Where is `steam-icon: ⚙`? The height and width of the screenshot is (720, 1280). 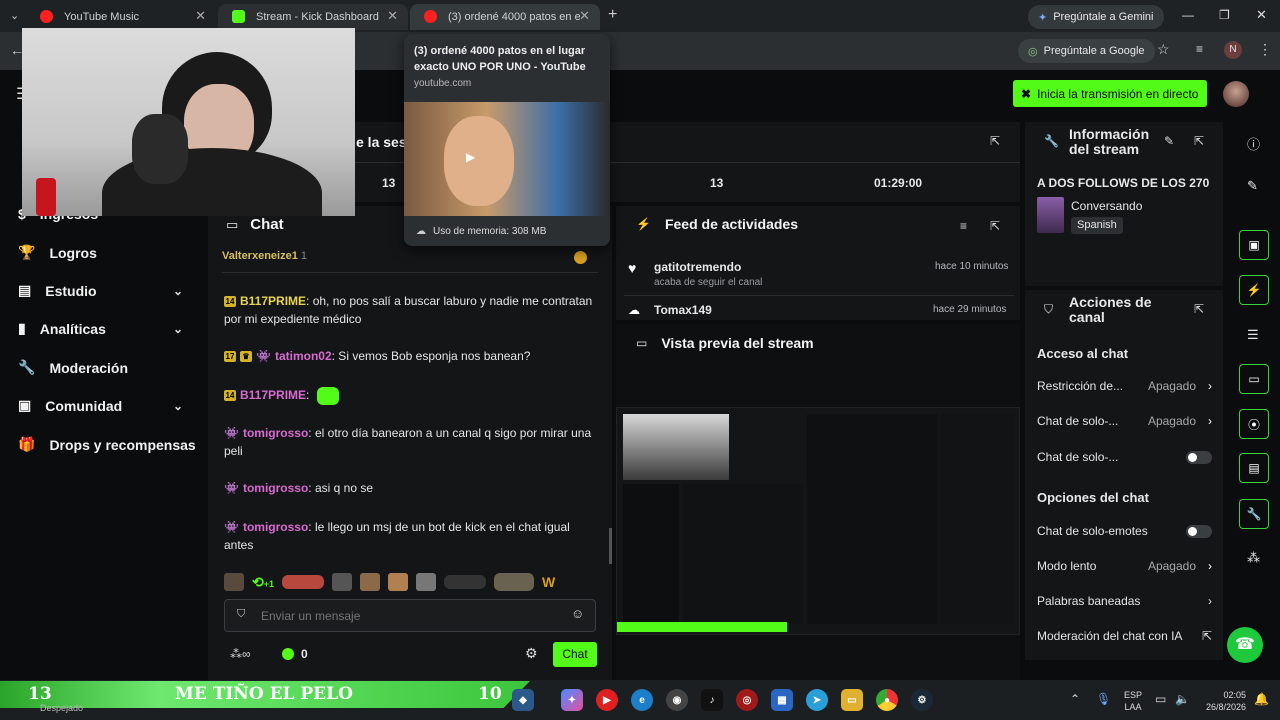
steam-icon: ⚙ is located at coordinates (922, 700).